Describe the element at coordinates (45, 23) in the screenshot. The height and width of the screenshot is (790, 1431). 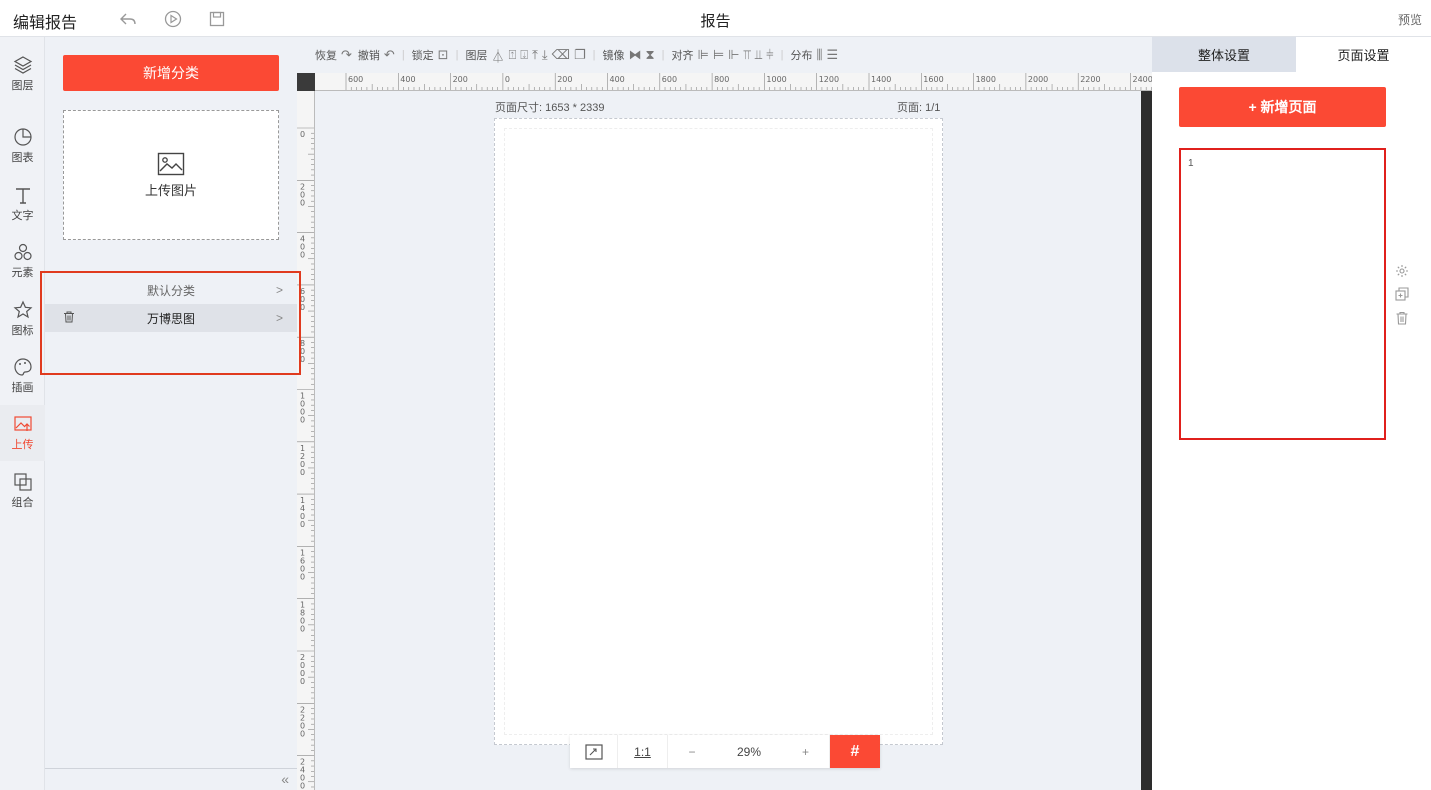
I see `app-title: 编辑报告` at that location.